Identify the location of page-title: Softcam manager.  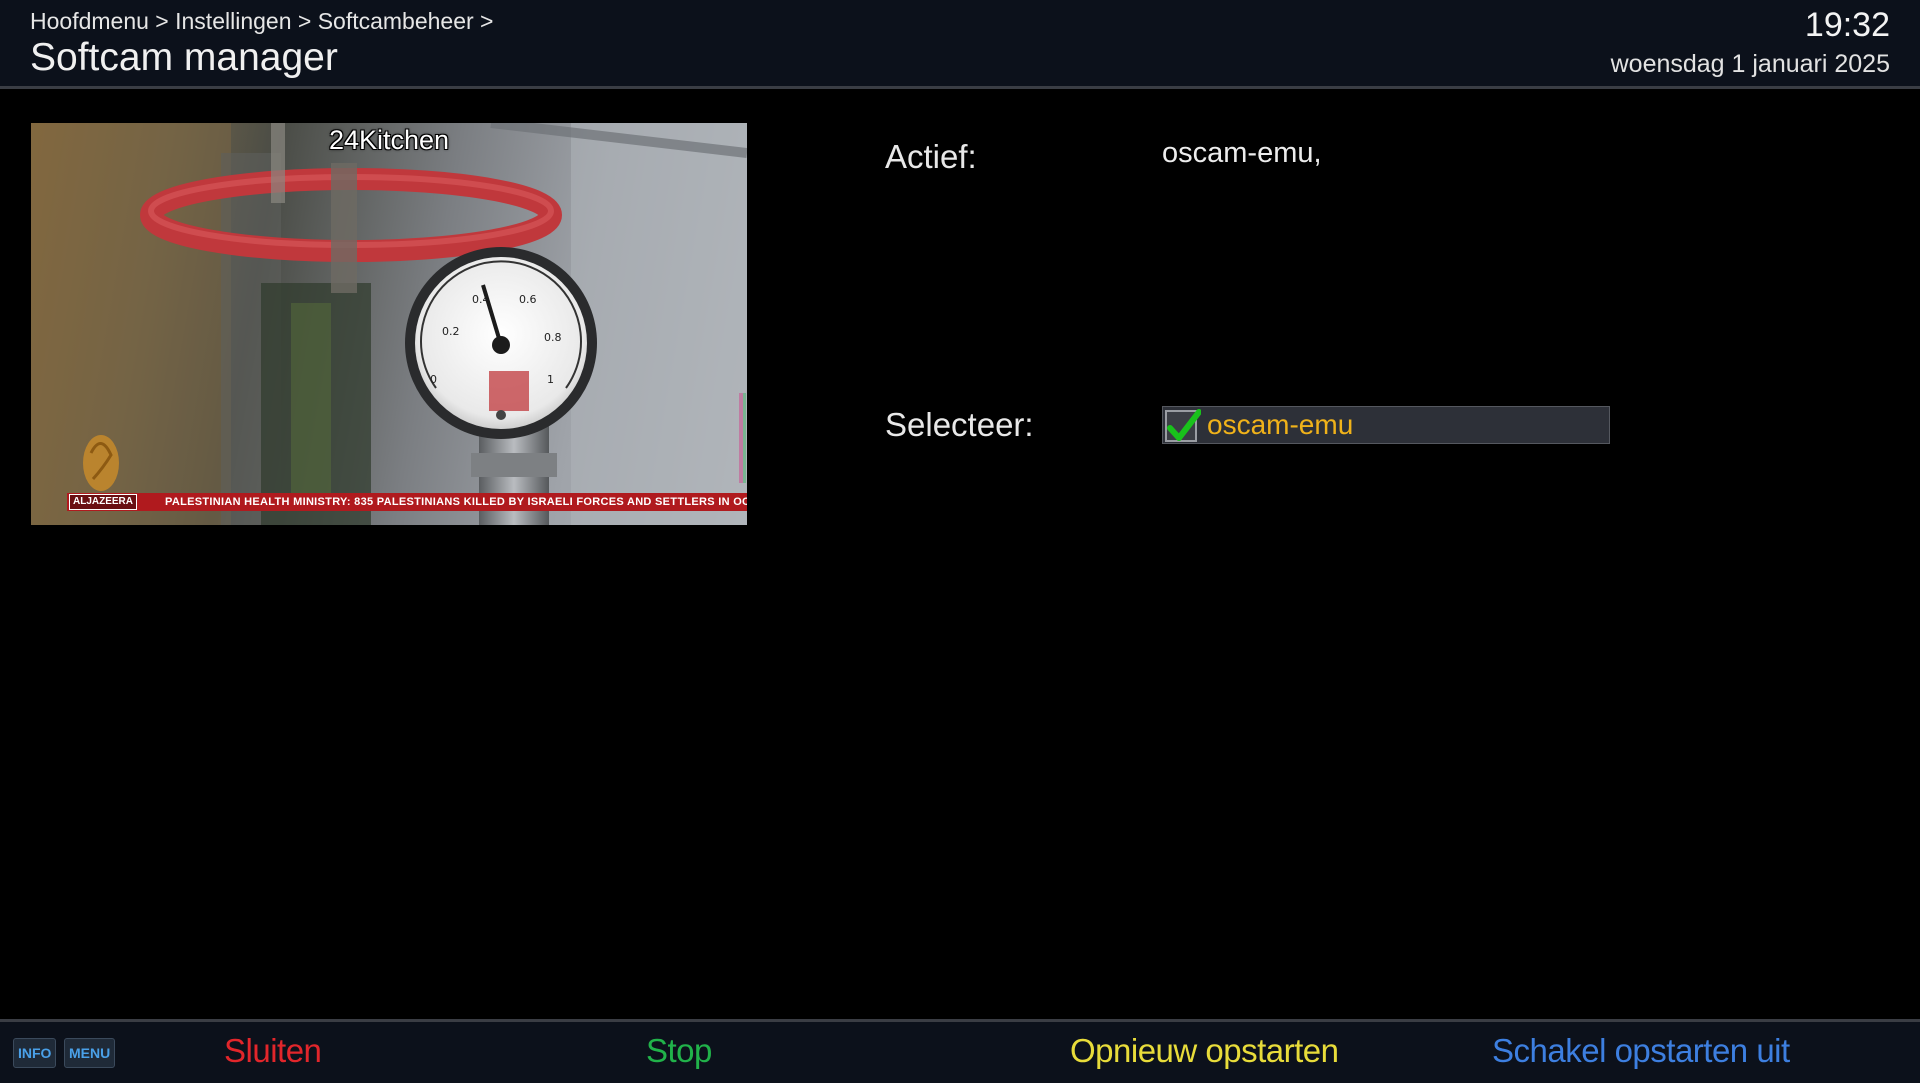
(184, 57).